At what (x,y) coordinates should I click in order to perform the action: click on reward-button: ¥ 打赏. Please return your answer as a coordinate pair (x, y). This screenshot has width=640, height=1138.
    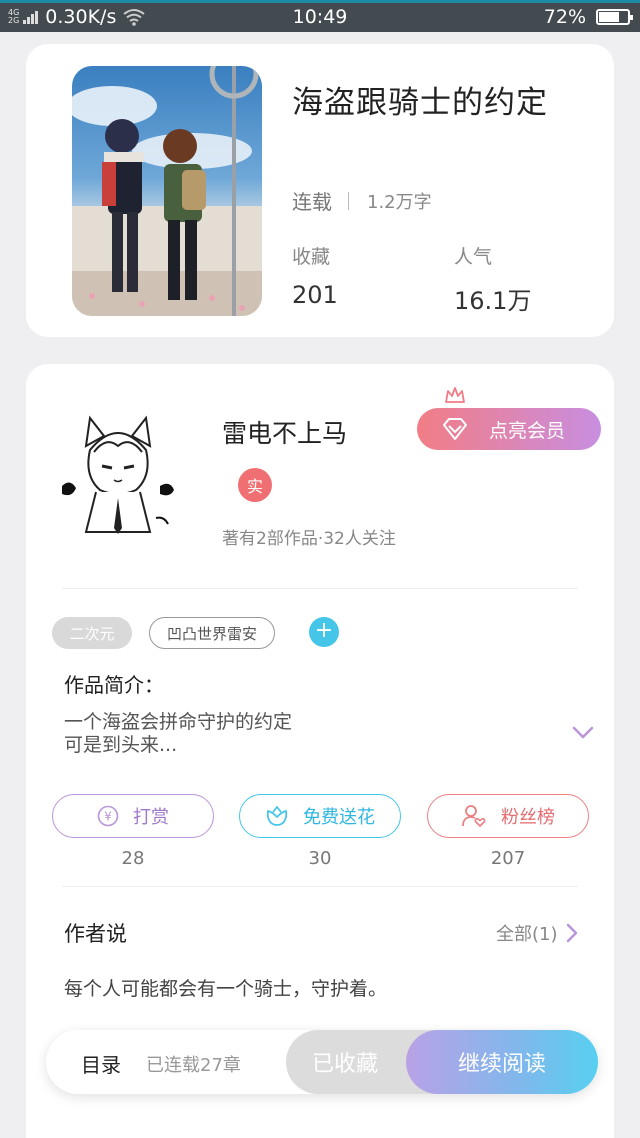
    Looking at the image, I should click on (133, 816).